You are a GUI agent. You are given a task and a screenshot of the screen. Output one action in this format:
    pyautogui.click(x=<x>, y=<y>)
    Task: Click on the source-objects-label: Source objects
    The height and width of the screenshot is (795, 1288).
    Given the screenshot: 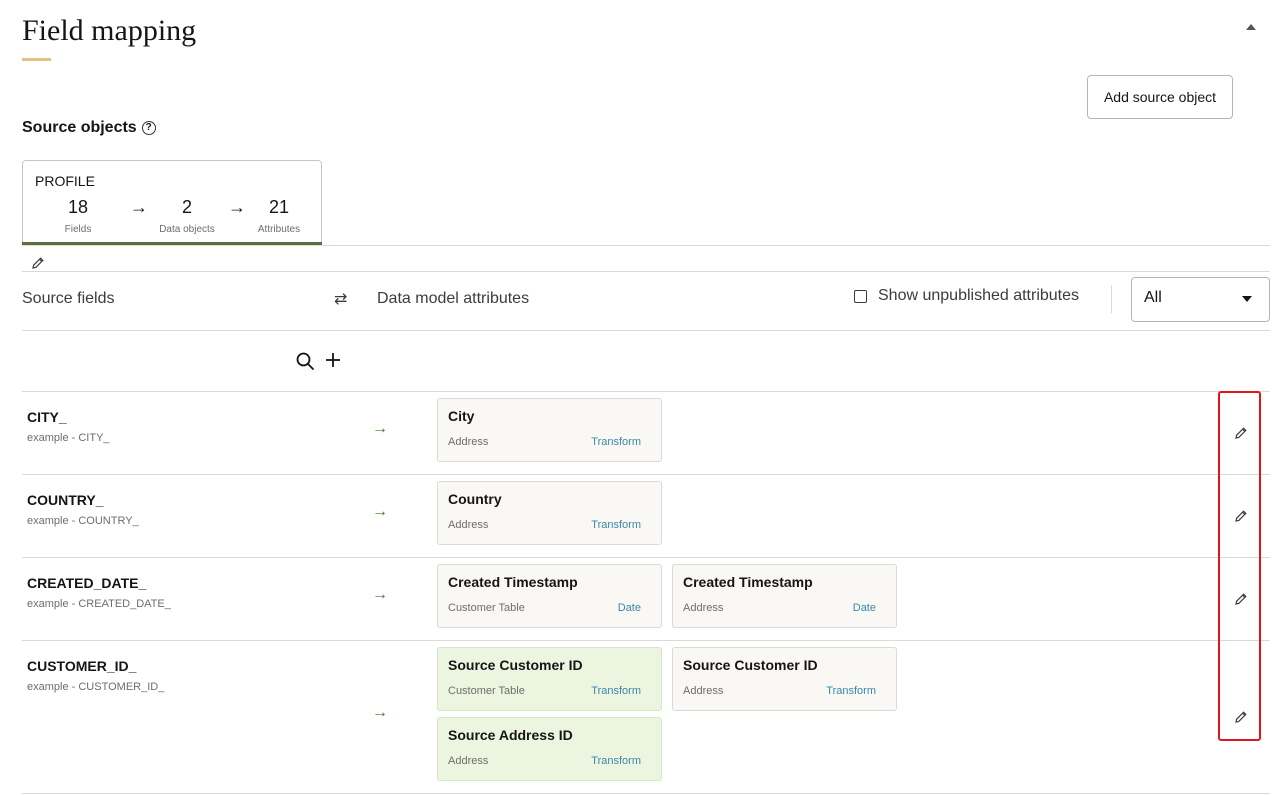 What is the action you would take?
    pyautogui.click(x=79, y=127)
    